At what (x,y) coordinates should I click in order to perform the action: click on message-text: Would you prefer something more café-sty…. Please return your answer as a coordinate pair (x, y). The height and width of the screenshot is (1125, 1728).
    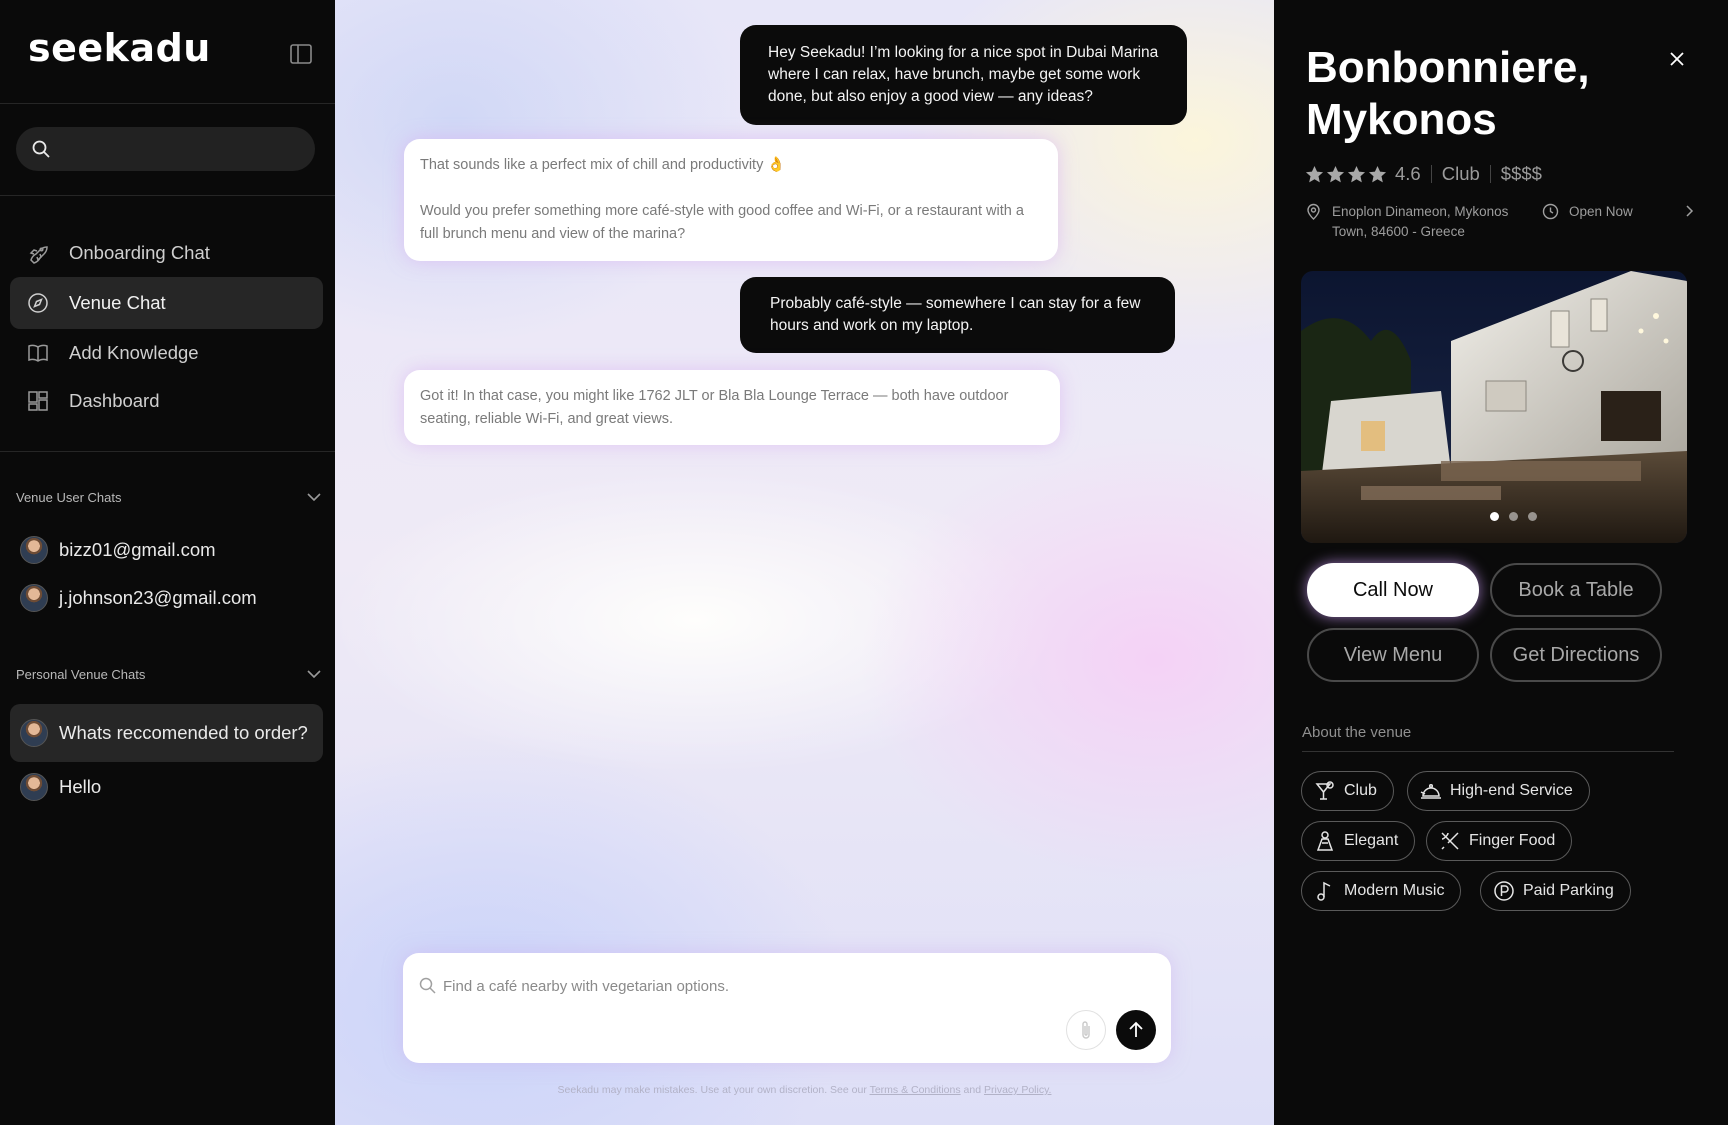
    Looking at the image, I should click on (722, 222).